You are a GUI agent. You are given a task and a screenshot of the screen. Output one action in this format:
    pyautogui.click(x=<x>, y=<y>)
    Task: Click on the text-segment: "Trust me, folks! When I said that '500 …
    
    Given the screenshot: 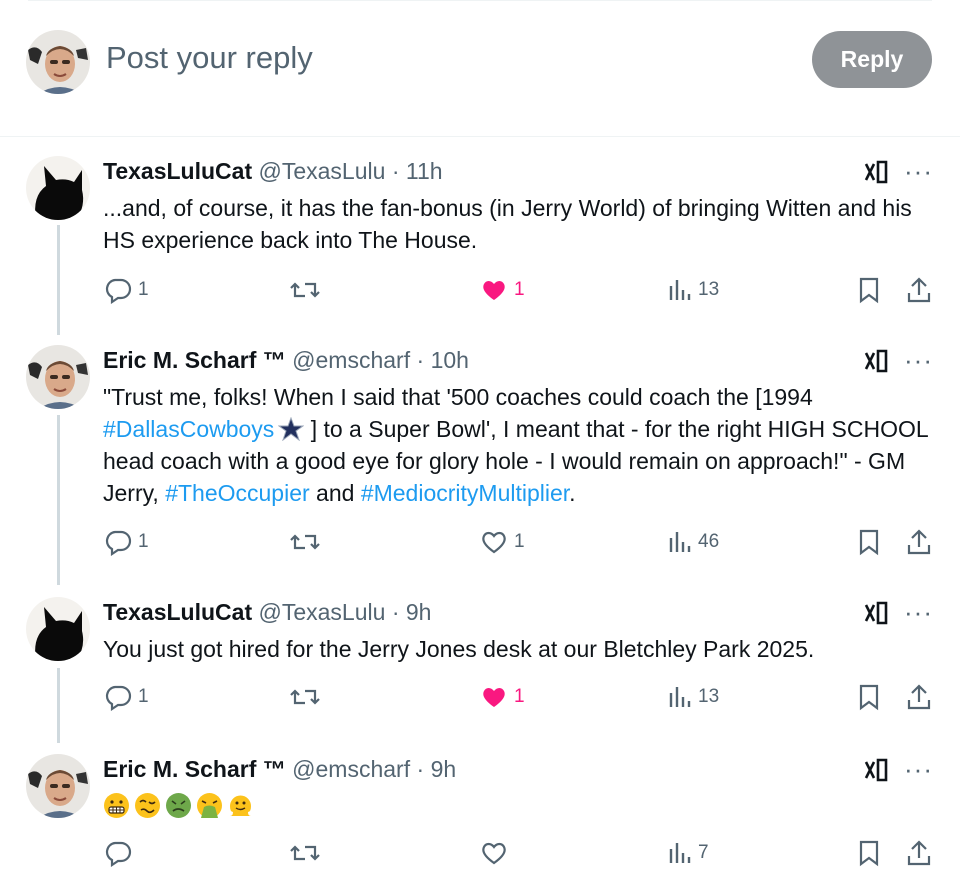 What is the action you would take?
    pyautogui.click(x=458, y=397)
    